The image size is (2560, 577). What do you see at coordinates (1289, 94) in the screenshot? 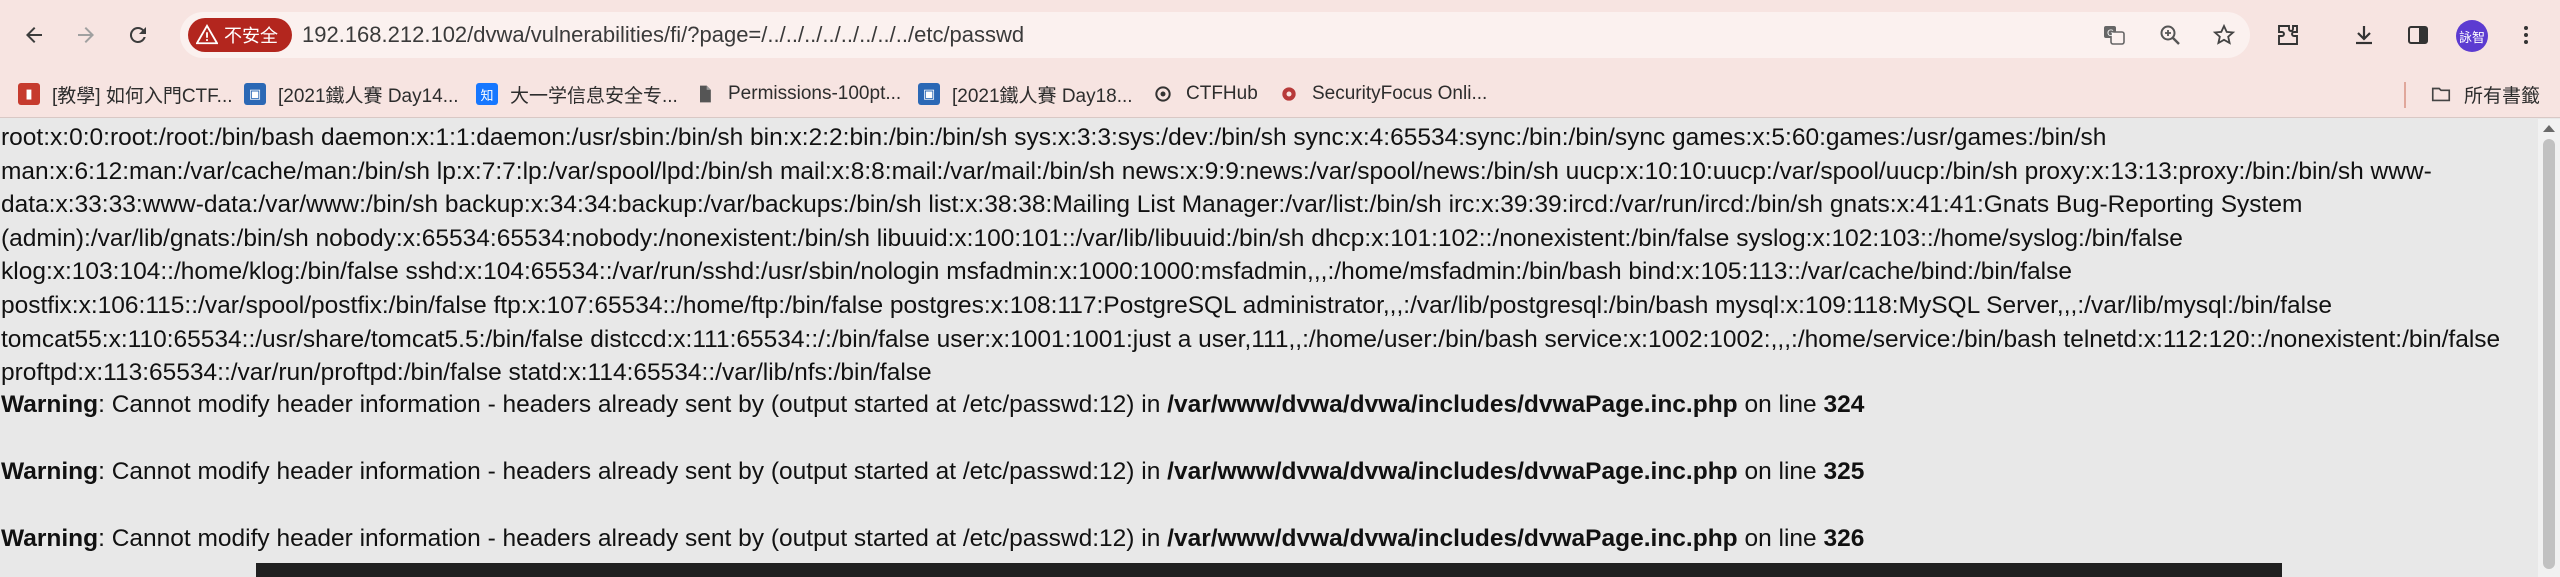
I see `securityfocus-icon` at bounding box center [1289, 94].